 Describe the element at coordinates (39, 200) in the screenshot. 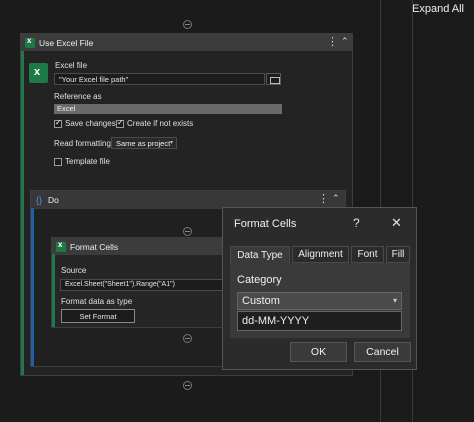

I see `do-sequence-icon: {}` at that location.